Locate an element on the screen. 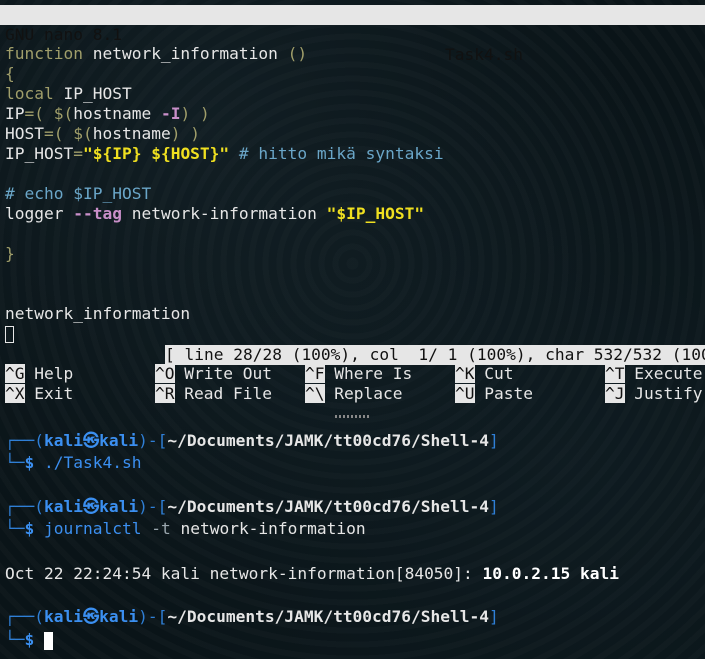  text-cursor is located at coordinates (9, 334).